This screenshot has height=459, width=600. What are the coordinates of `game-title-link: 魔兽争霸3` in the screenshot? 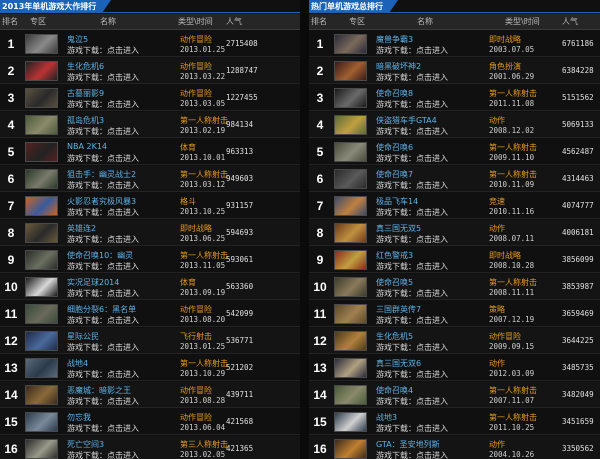 It's located at (394, 39).